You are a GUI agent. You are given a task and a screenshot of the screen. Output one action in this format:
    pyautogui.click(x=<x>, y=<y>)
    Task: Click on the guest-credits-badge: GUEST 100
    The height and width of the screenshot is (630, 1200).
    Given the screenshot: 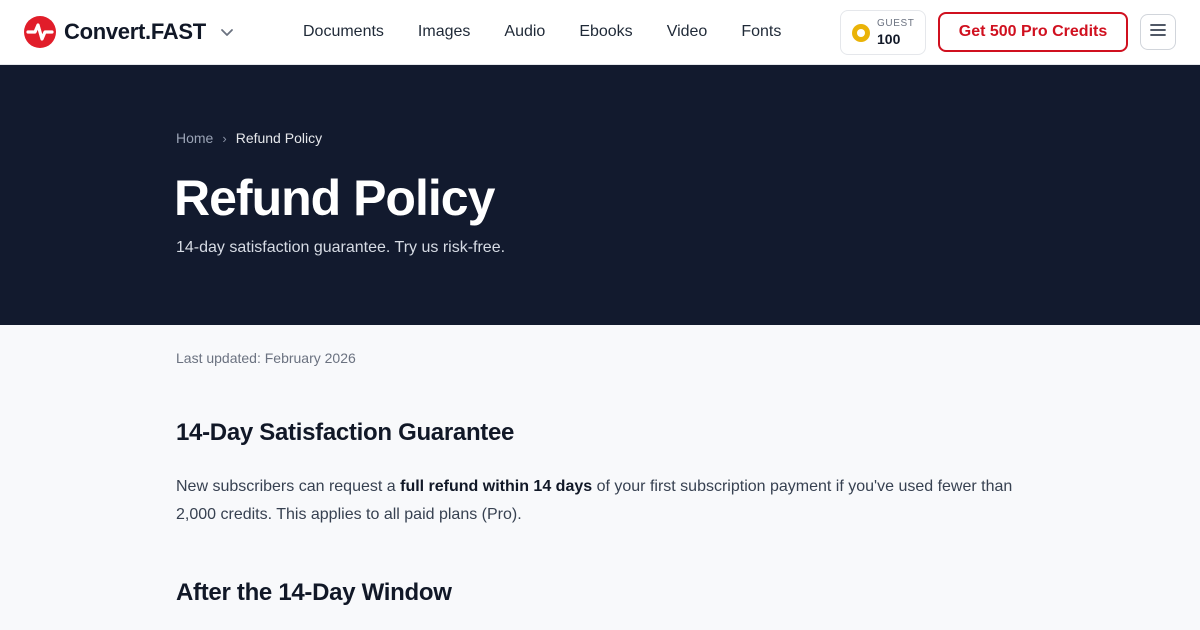 What is the action you would take?
    pyautogui.click(x=883, y=32)
    